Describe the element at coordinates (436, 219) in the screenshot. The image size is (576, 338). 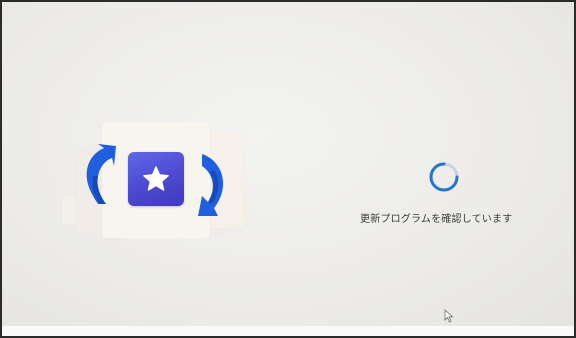
I see `status-message: 更新プログラムを確認しています` at that location.